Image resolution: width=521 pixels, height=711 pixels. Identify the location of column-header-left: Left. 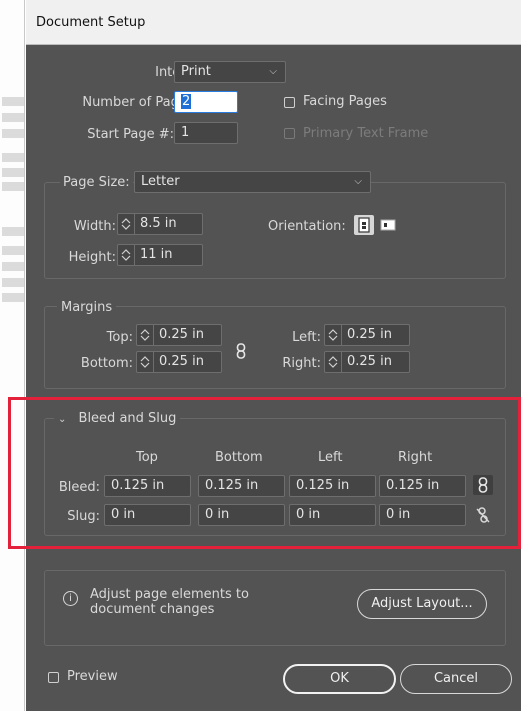
(330, 457).